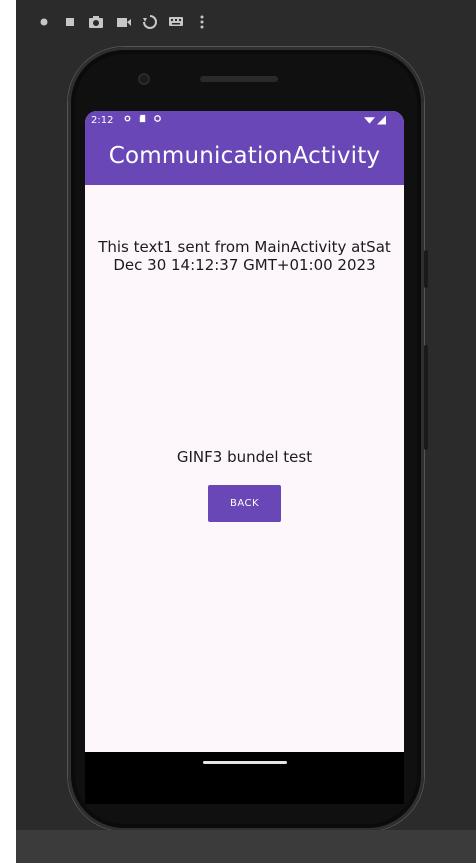 The image size is (476, 863). I want to click on host-window-edge, so click(8, 431).